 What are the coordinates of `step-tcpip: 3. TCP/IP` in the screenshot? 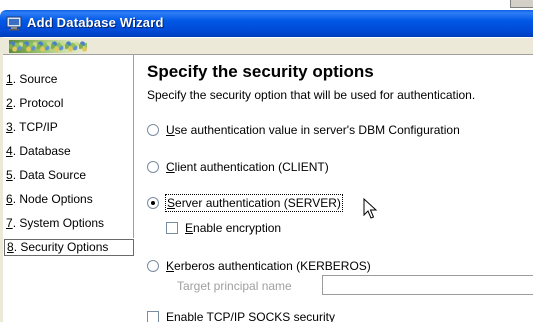 It's located at (32, 127).